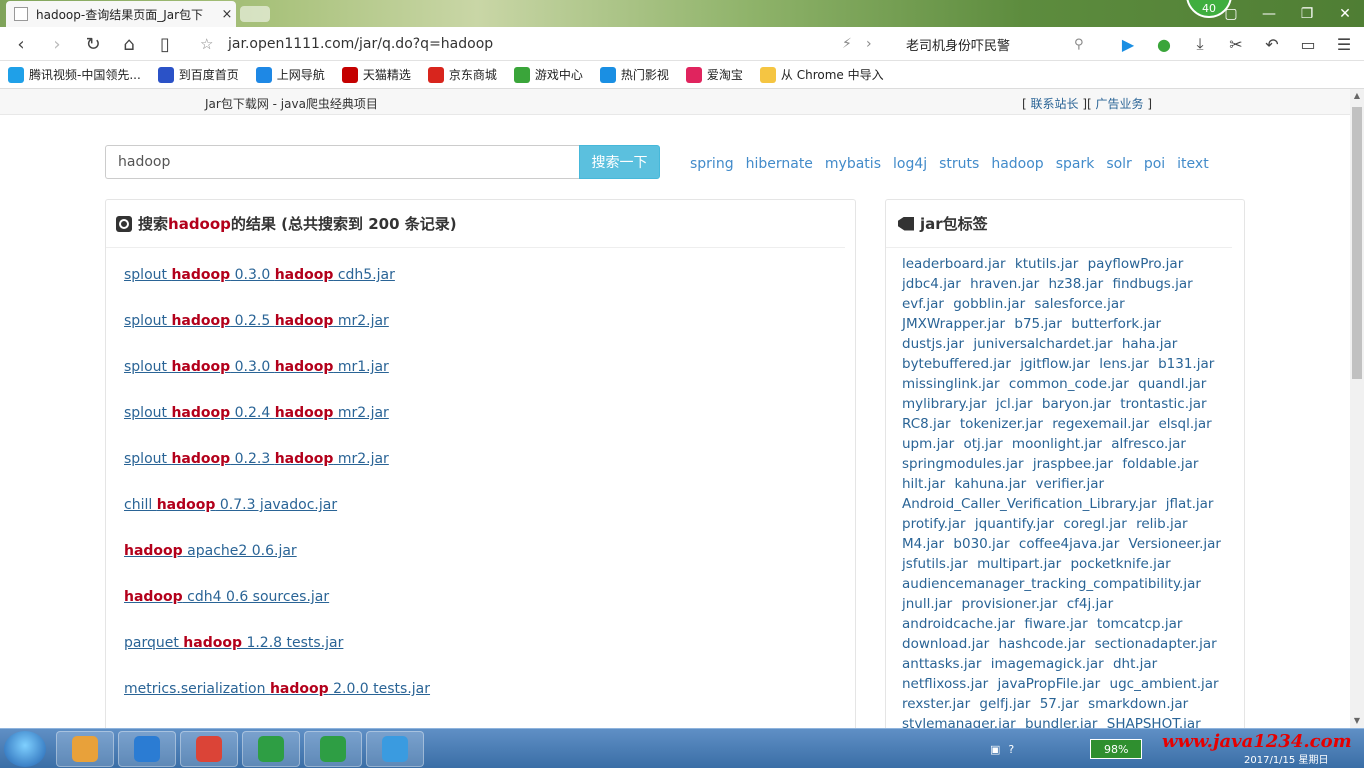  I want to click on reload-icon: ↻, so click(93, 44).